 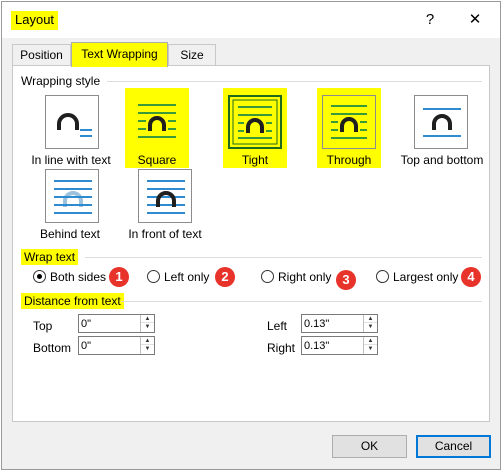 I want to click on style-behind-text: Behind text, so click(x=70, y=204).